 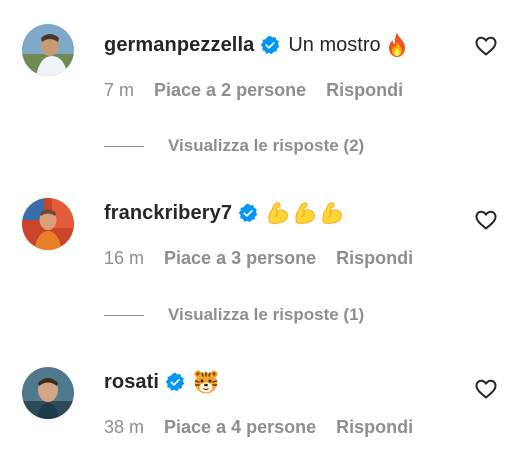 I want to click on likes-count-link: Piace a 4 persone, so click(x=240, y=427).